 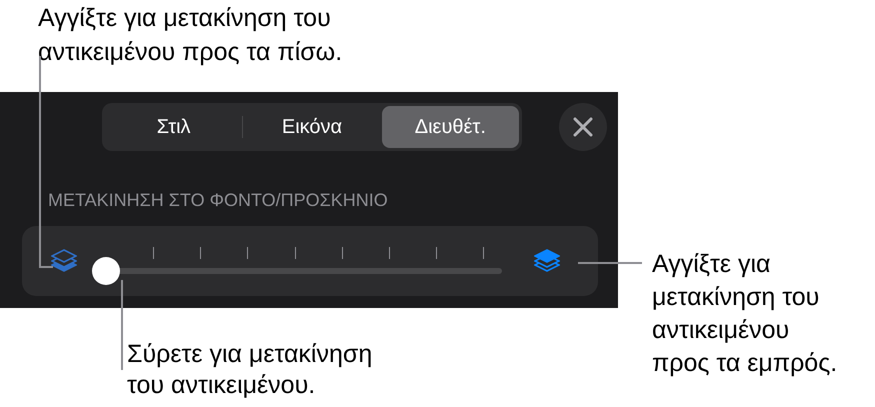 What do you see at coordinates (173, 127) in the screenshot?
I see `tab: Στιλ` at bounding box center [173, 127].